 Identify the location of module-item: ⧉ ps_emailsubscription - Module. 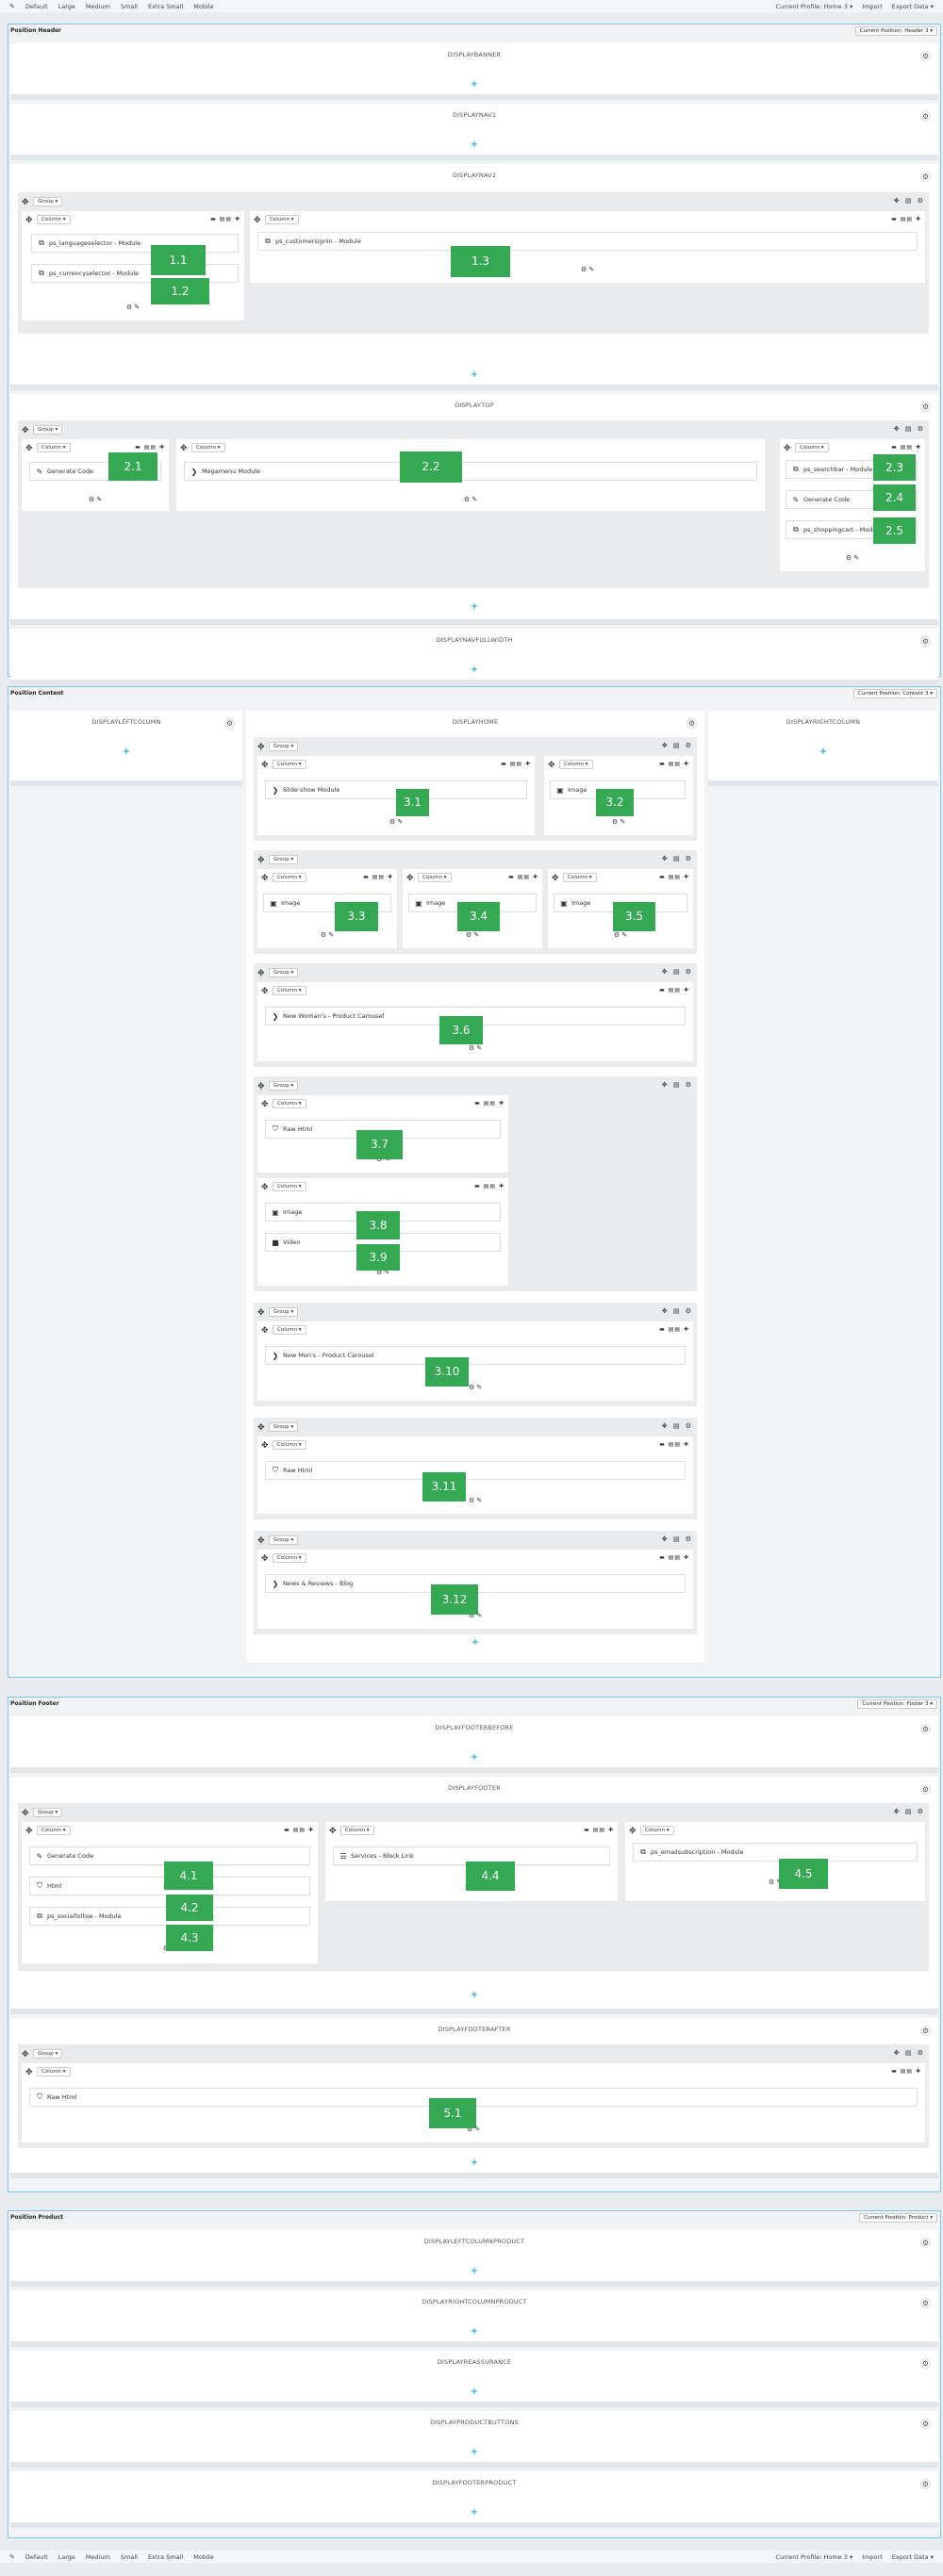
(775, 1852).